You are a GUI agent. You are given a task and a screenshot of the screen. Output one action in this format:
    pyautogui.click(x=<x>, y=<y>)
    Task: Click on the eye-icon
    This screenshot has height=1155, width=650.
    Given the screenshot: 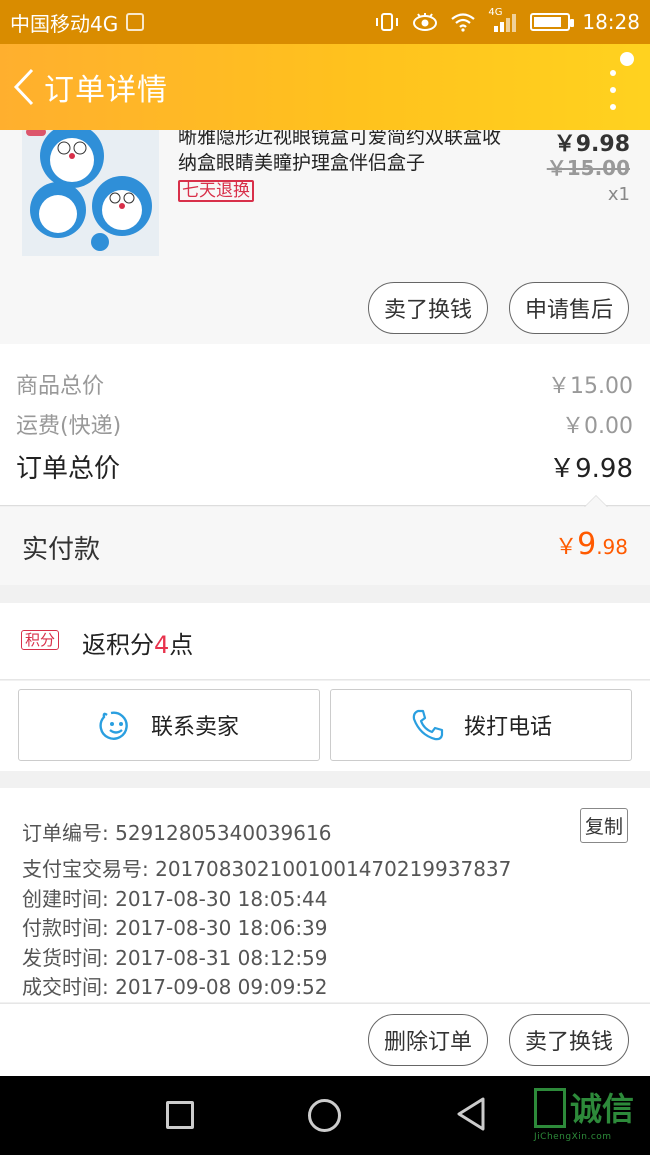 What is the action you would take?
    pyautogui.click(x=425, y=22)
    